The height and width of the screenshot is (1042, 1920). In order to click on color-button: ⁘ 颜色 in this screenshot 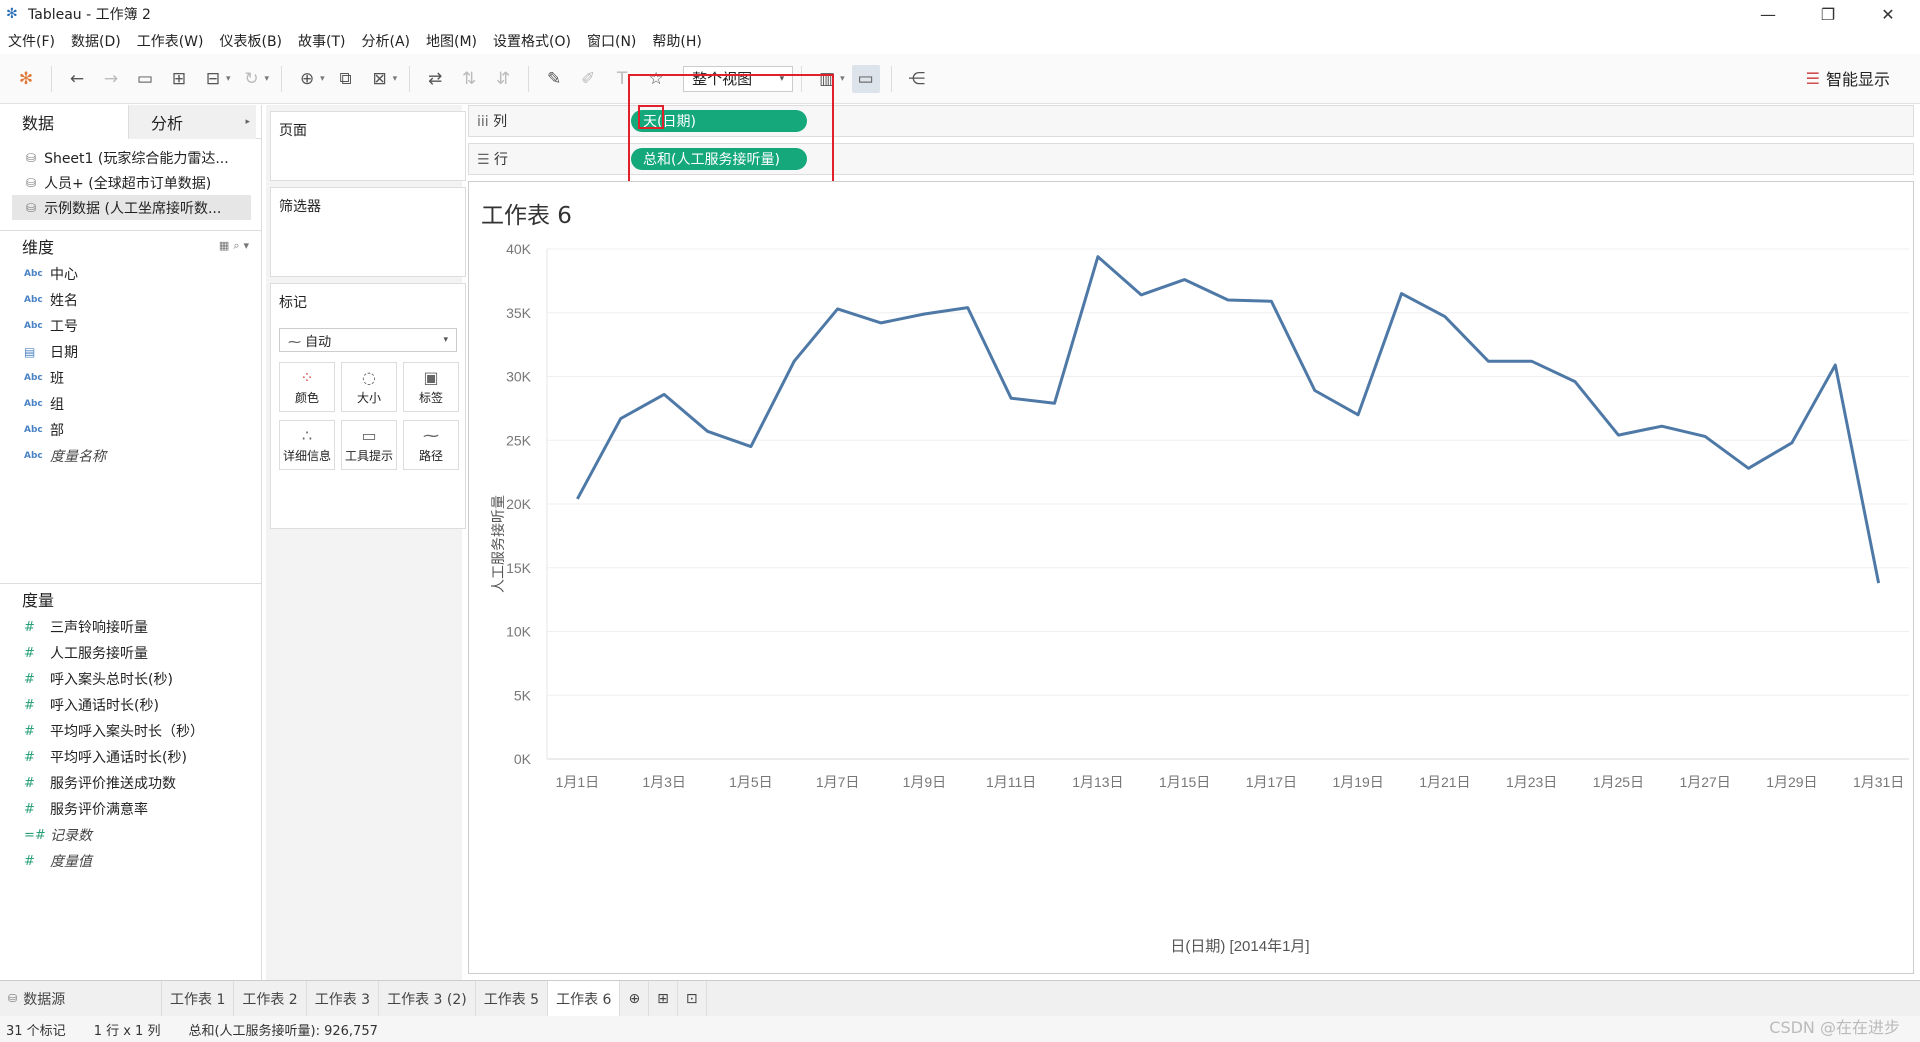, I will do `click(307, 387)`.